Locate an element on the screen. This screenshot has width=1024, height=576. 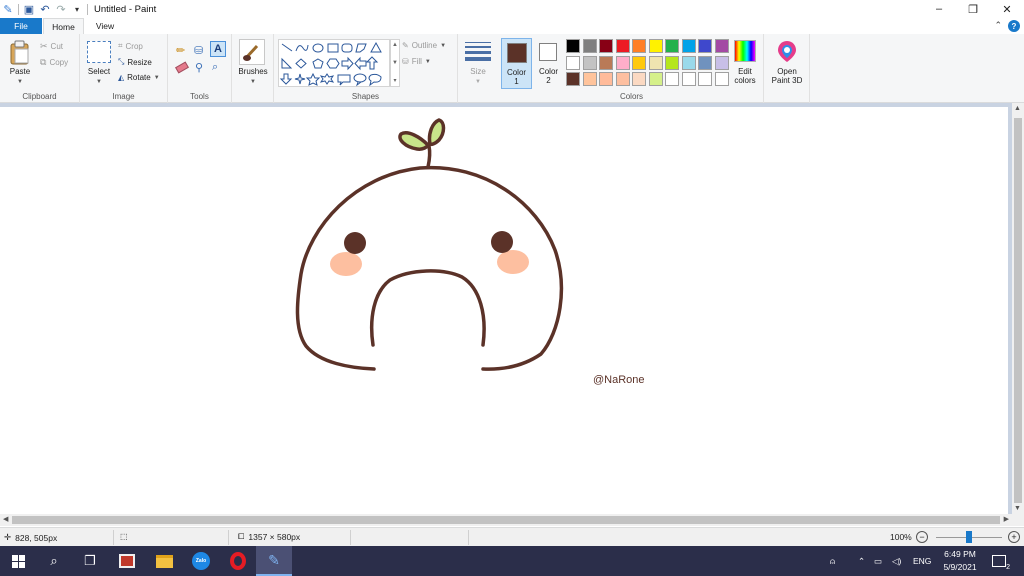
zoom-in-button: + is located at coordinates (1014, 537).